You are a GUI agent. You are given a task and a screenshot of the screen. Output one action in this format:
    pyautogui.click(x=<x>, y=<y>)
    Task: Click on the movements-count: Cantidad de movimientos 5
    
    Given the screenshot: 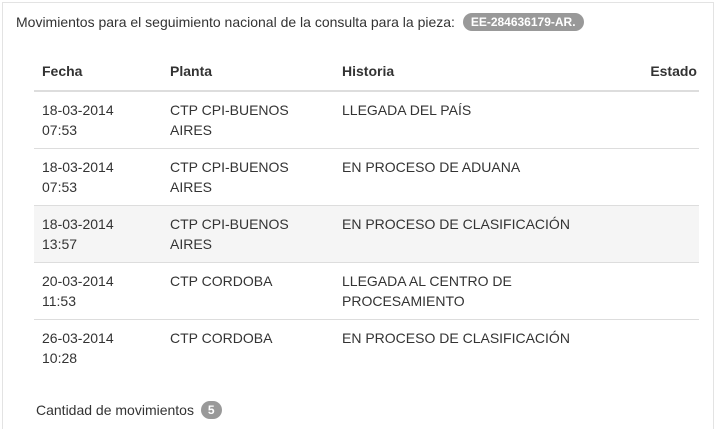 What is the action you would take?
    pyautogui.click(x=129, y=410)
    